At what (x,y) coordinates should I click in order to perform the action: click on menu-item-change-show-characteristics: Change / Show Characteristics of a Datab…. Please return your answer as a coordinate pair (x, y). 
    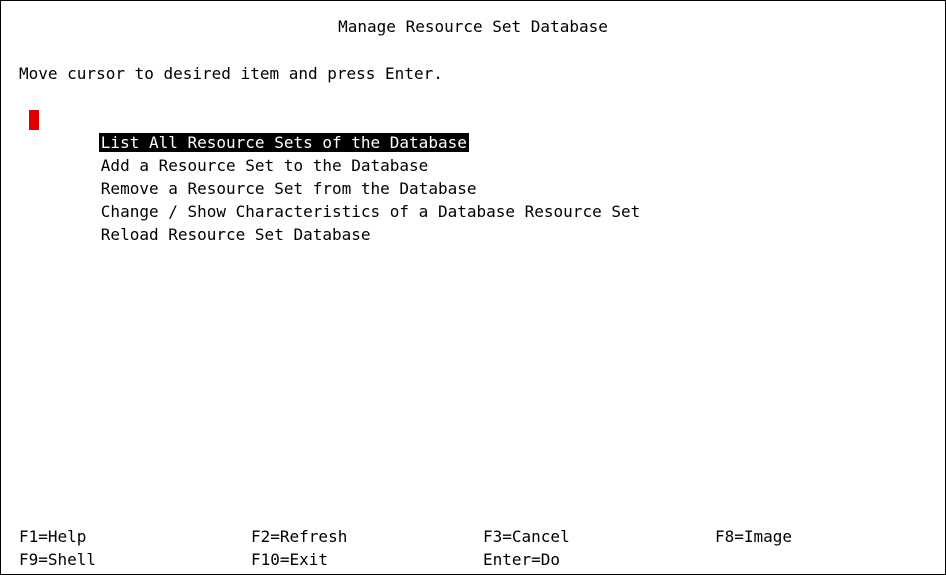
    Looking at the image, I should click on (321, 199).